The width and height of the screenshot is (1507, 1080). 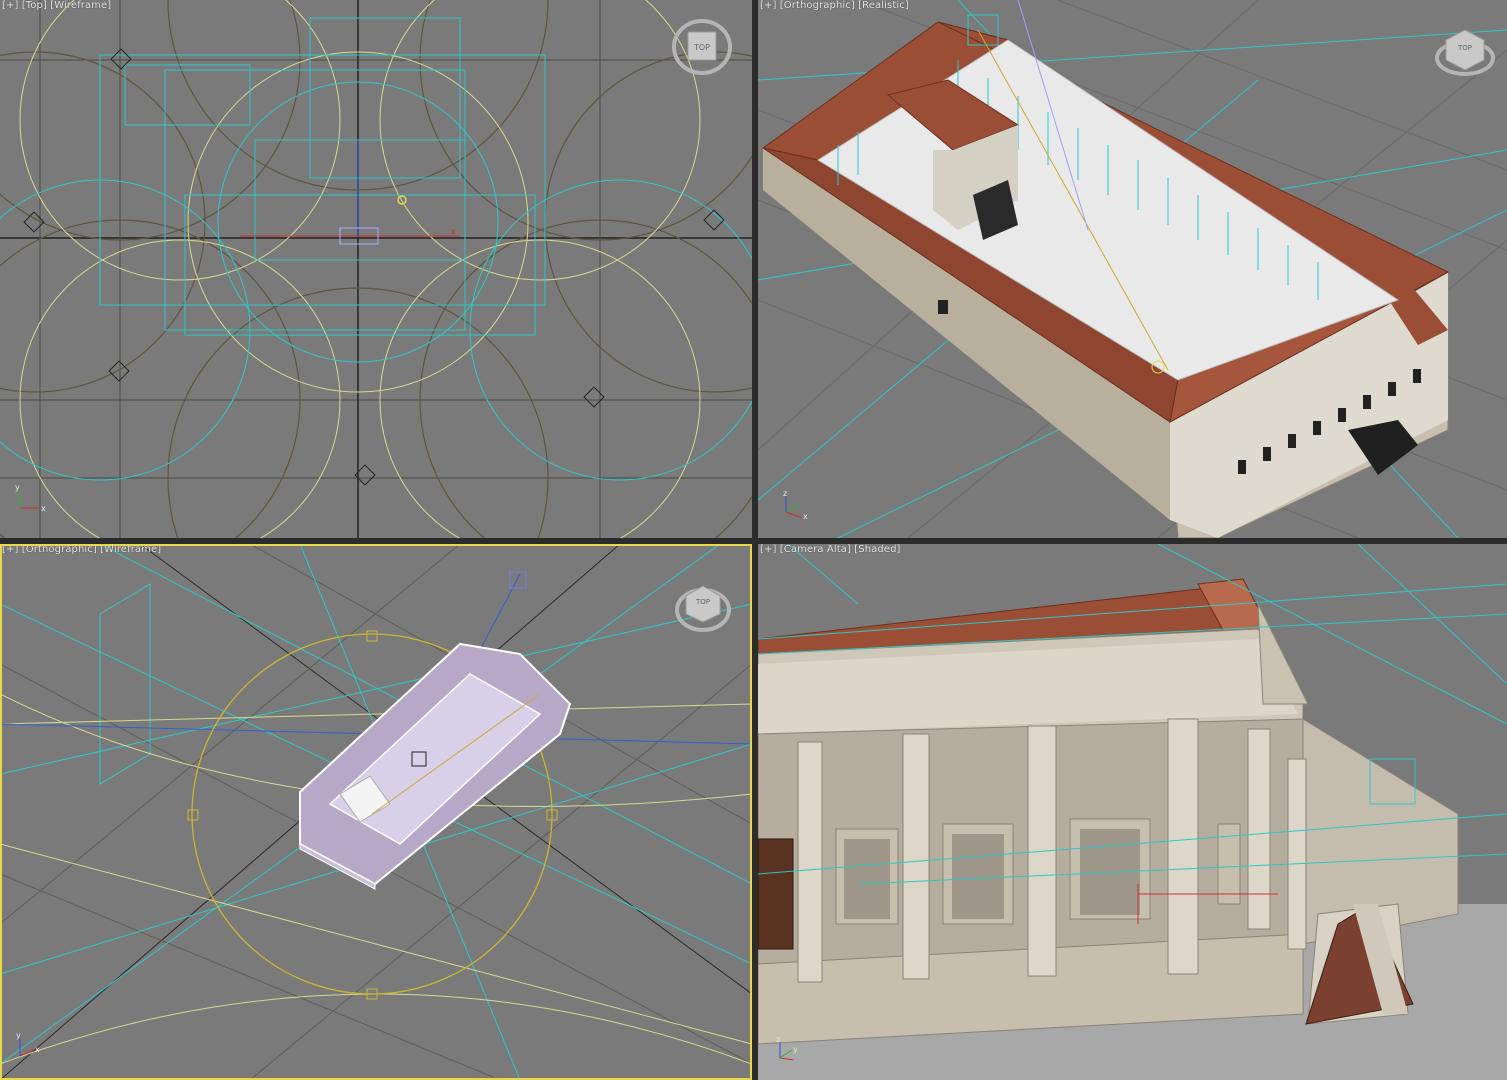 What do you see at coordinates (34, 5) in the screenshot?
I see `viewport-point-of-view: [Top]` at bounding box center [34, 5].